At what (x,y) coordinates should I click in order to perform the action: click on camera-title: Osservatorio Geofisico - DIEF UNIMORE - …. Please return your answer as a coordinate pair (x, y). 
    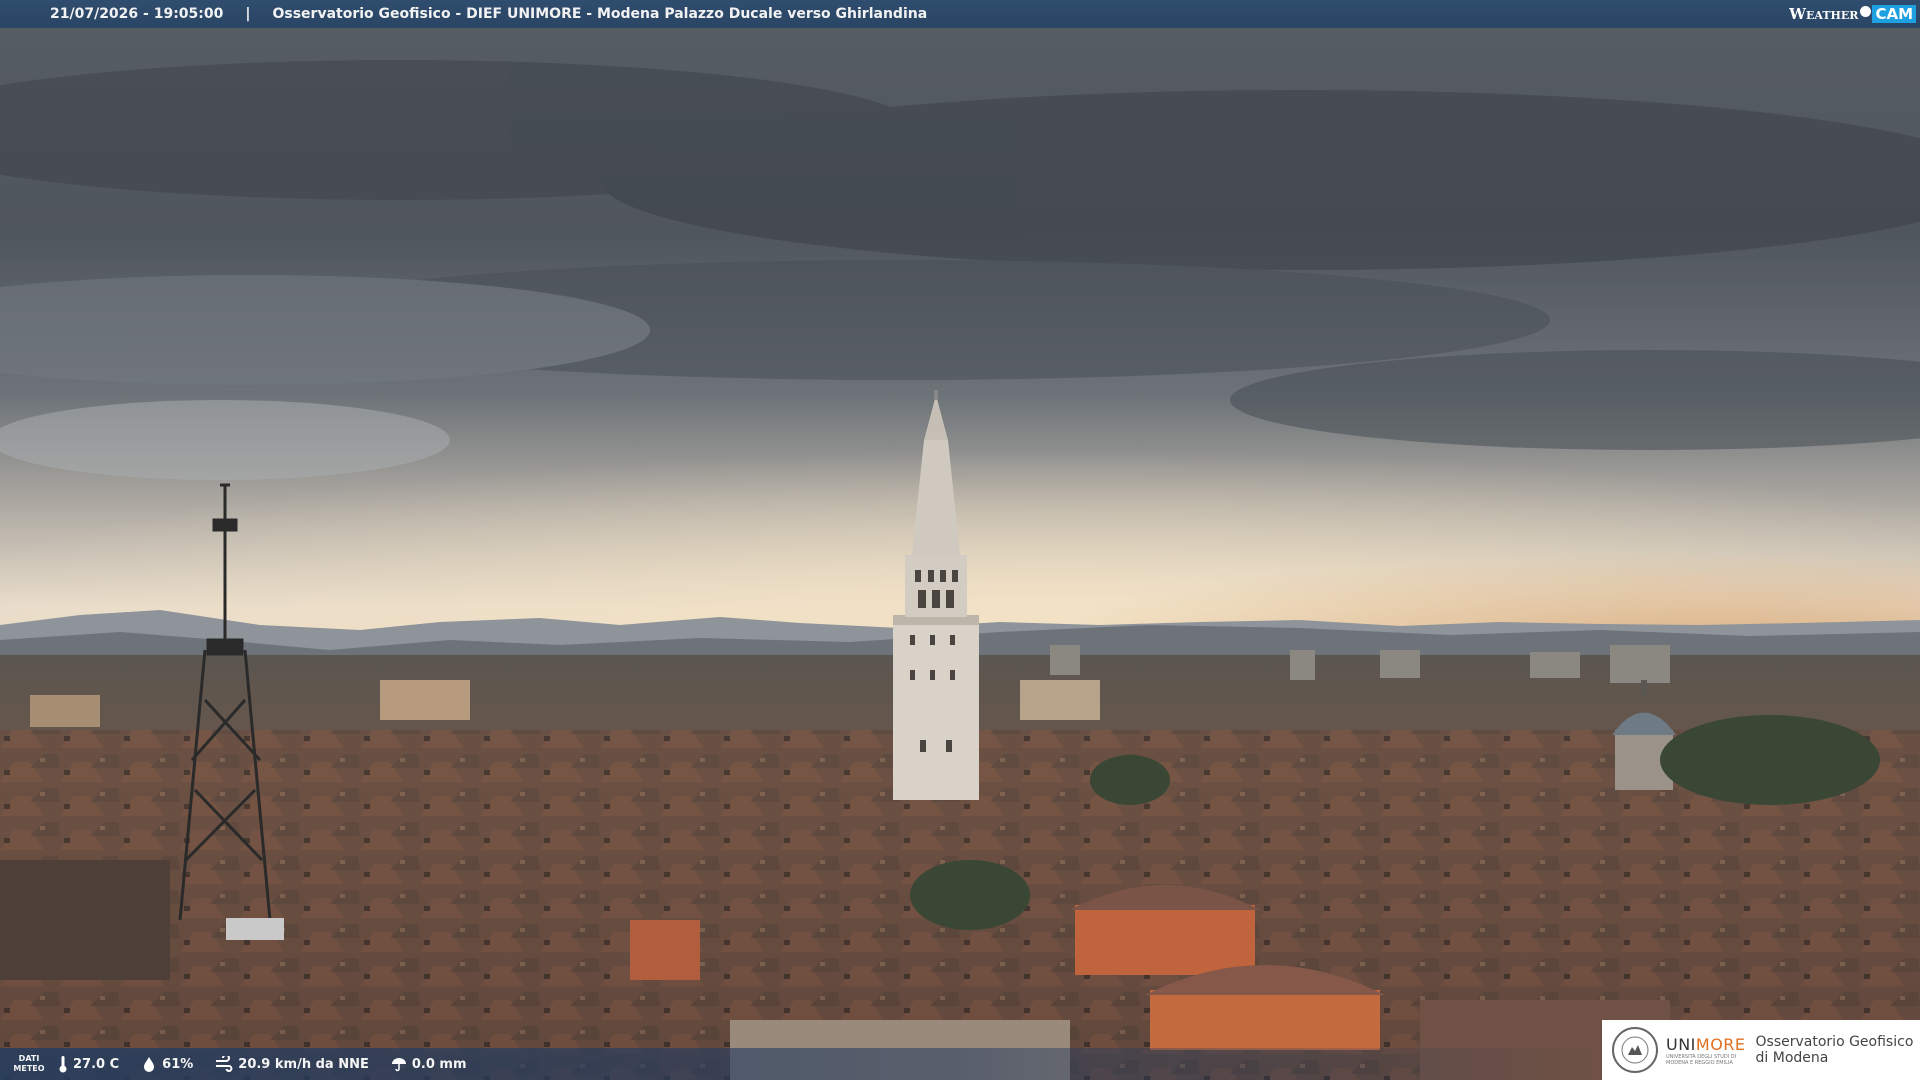
    Looking at the image, I should click on (600, 14).